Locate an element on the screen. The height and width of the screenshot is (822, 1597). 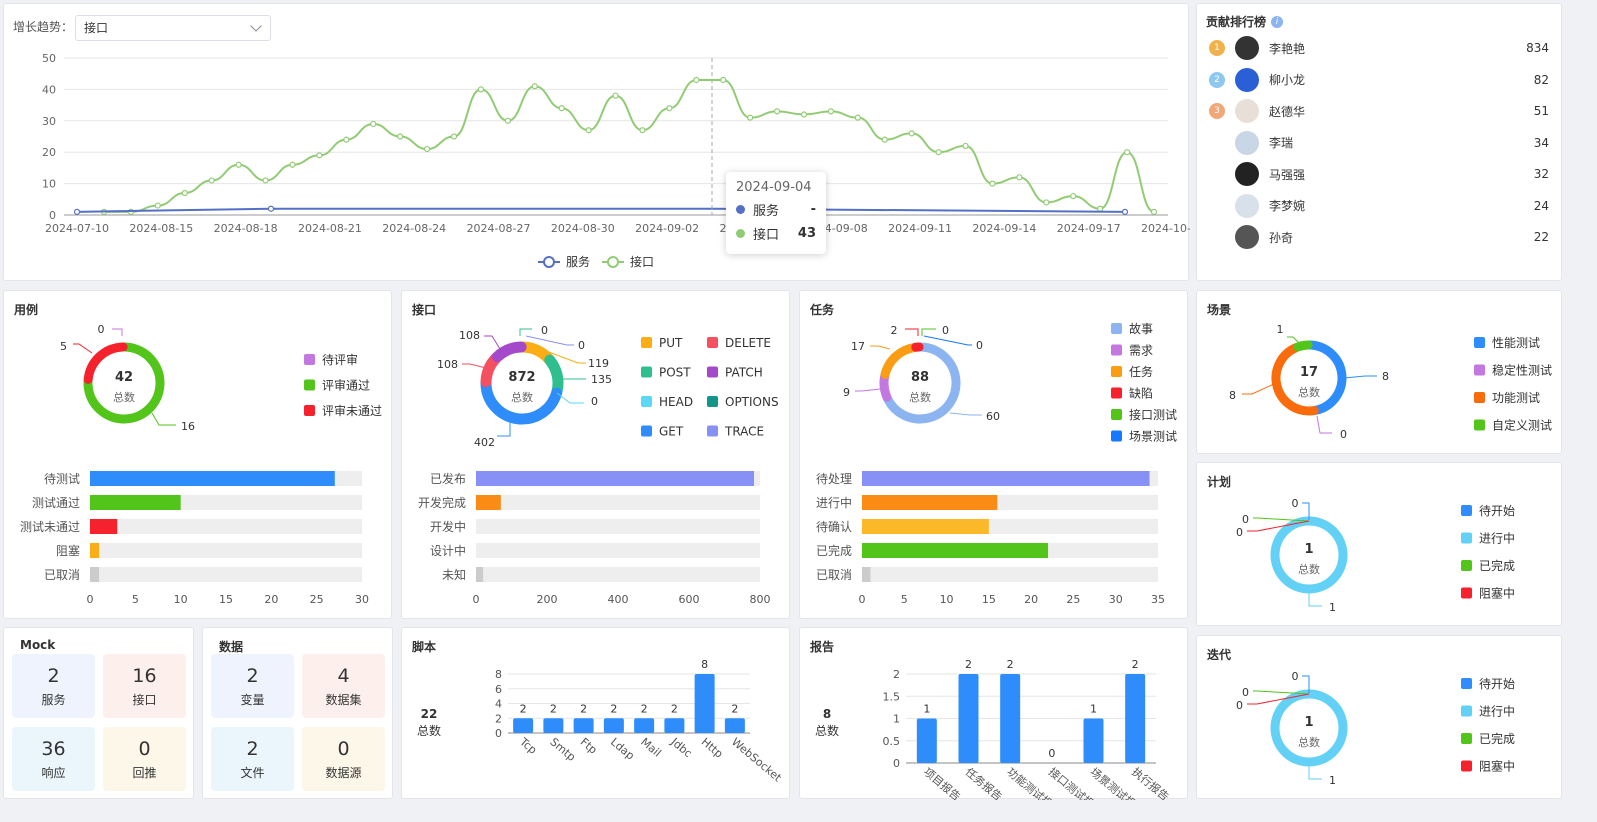
stat-card: 0 数据源 is located at coordinates (343, 759).